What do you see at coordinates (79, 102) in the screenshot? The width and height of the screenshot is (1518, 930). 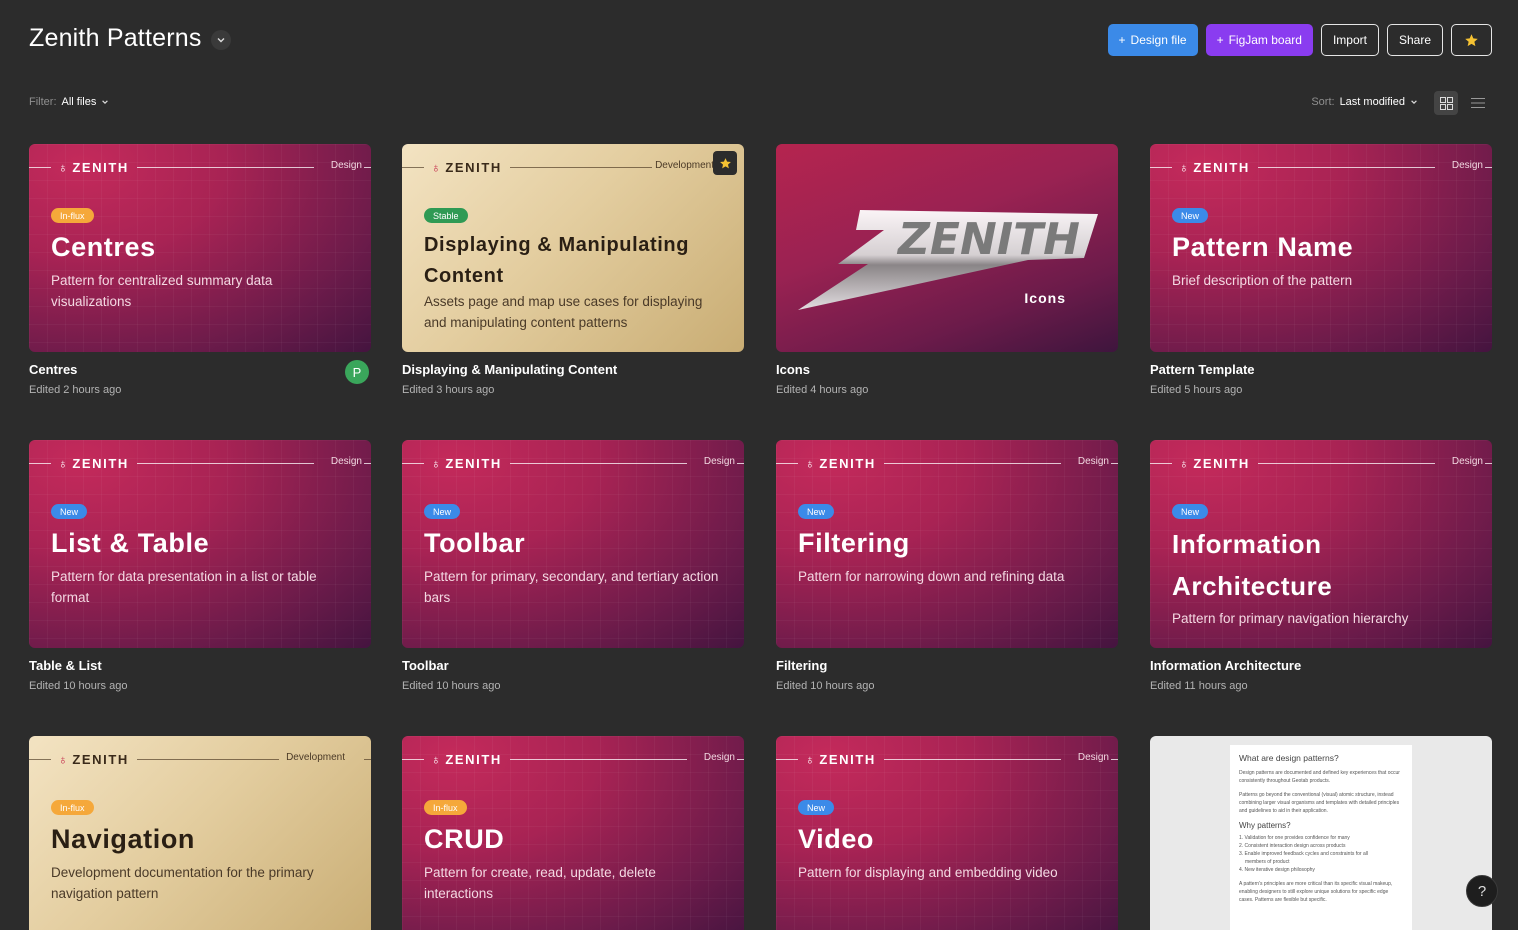 I see `filter-value: All files` at bounding box center [79, 102].